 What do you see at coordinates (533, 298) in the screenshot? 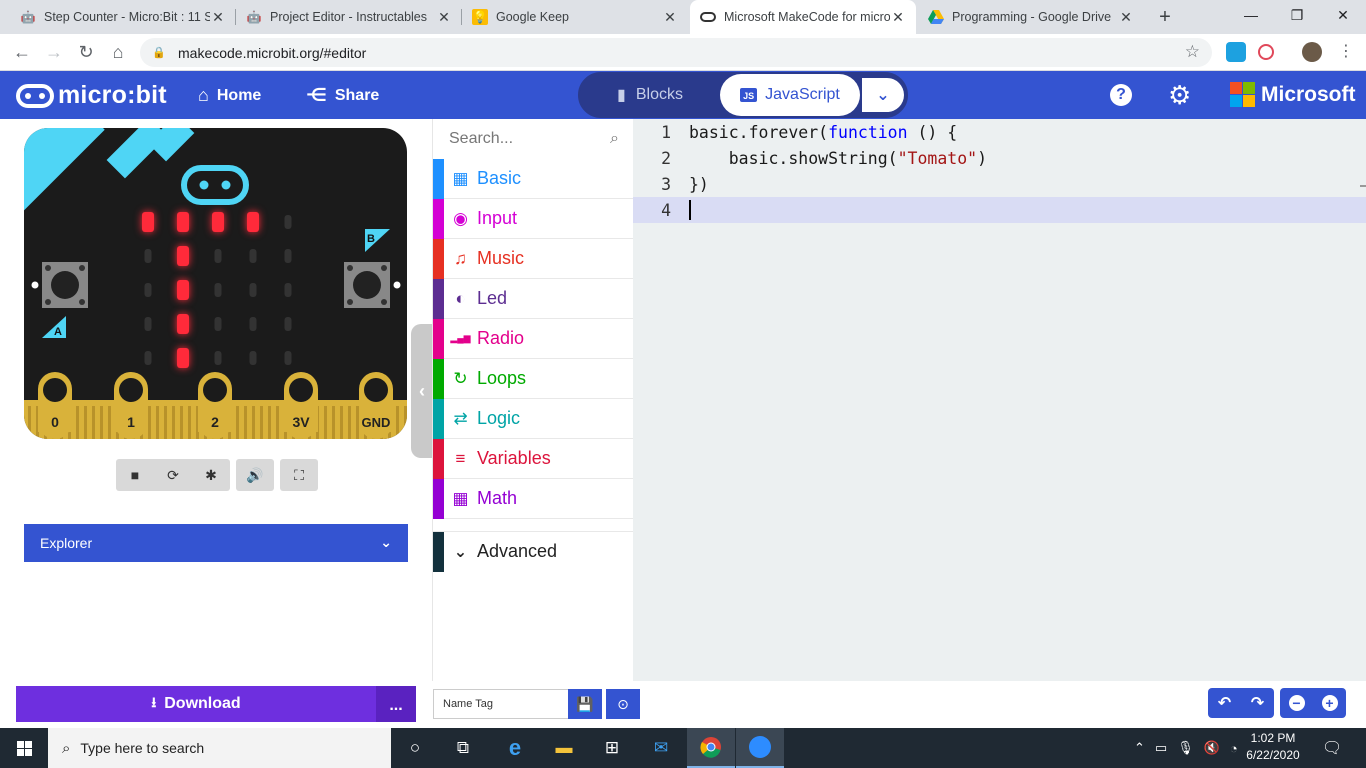
I see `toolbox-category-led: ◐ Led` at bounding box center [533, 298].